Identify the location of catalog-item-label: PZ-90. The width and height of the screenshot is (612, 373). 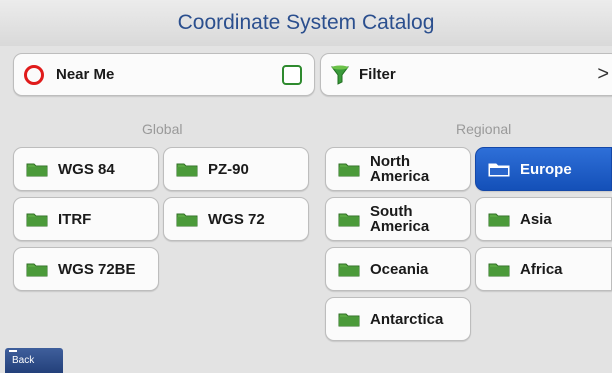
(228, 169).